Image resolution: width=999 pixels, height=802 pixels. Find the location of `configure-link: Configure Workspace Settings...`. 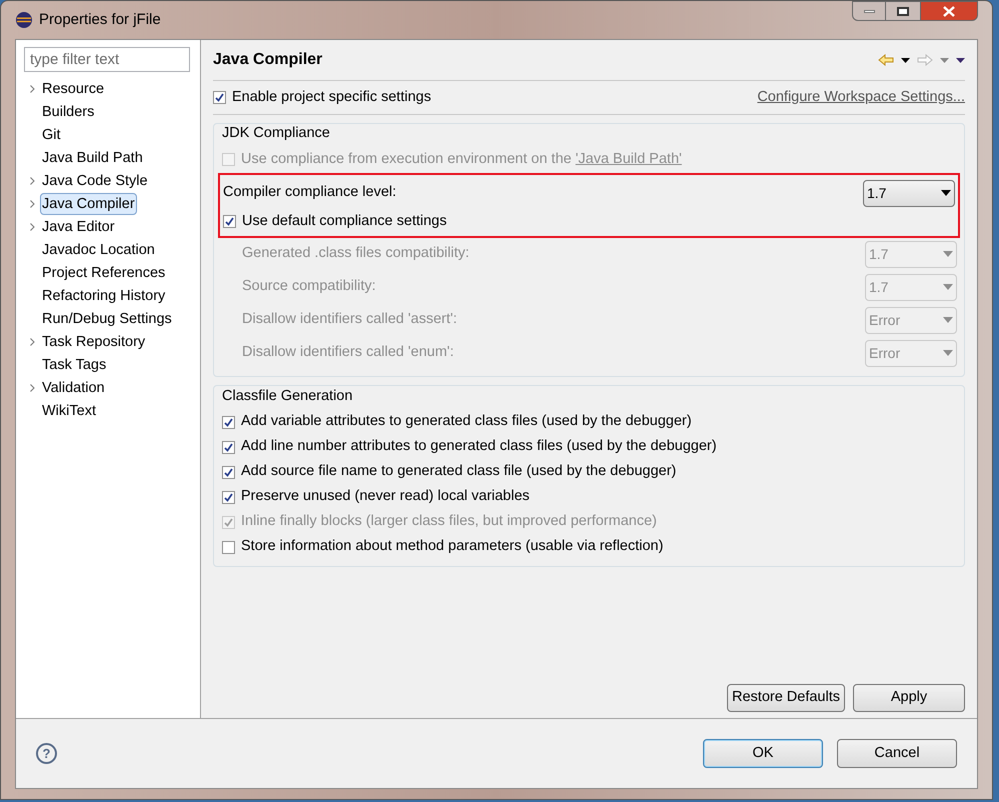

configure-link: Configure Workspace Settings... is located at coordinates (861, 97).